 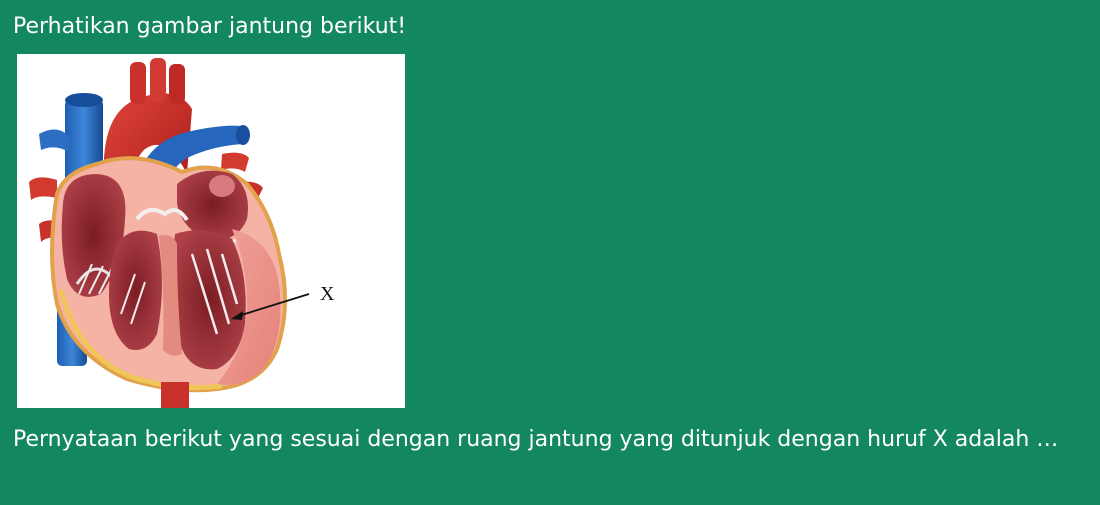 I want to click on right-ventricle, so click(x=135, y=290).